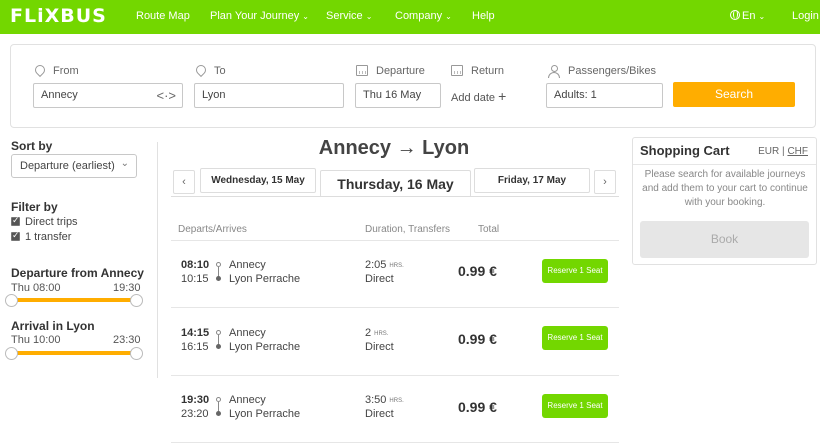 This screenshot has height=448, width=820. I want to click on departure-date-input: Thu 16 May, so click(398, 95).